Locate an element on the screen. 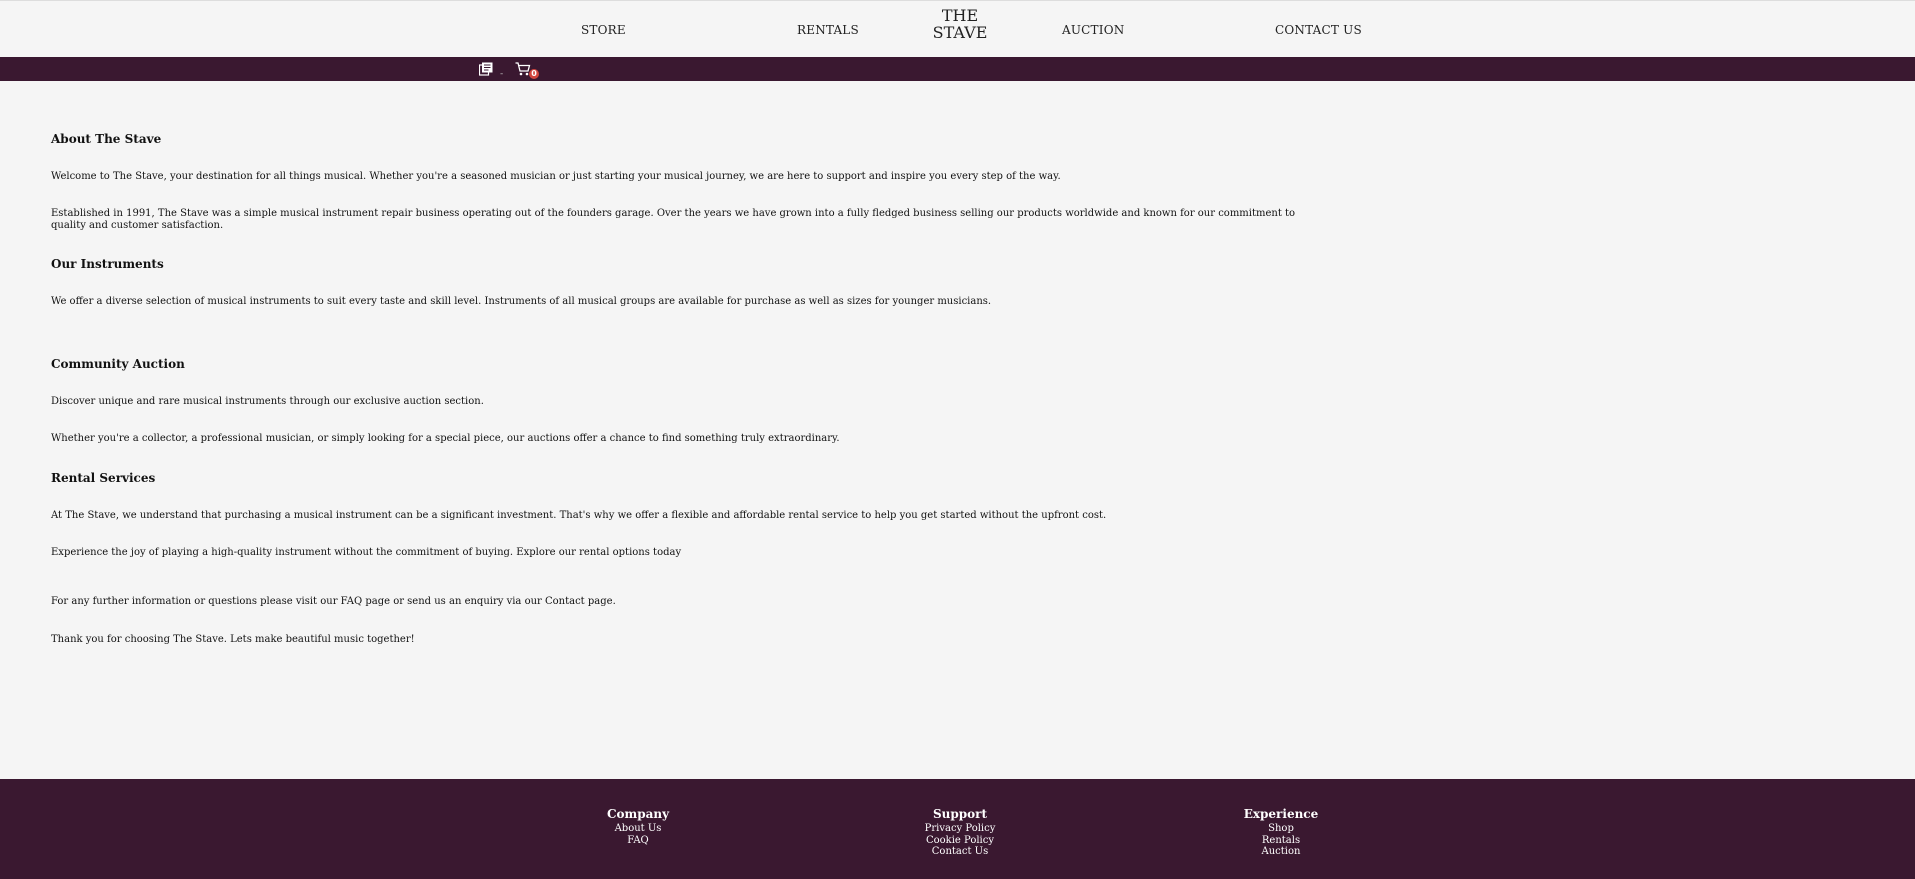  site-logo: THE STAVE is located at coordinates (960, 24).